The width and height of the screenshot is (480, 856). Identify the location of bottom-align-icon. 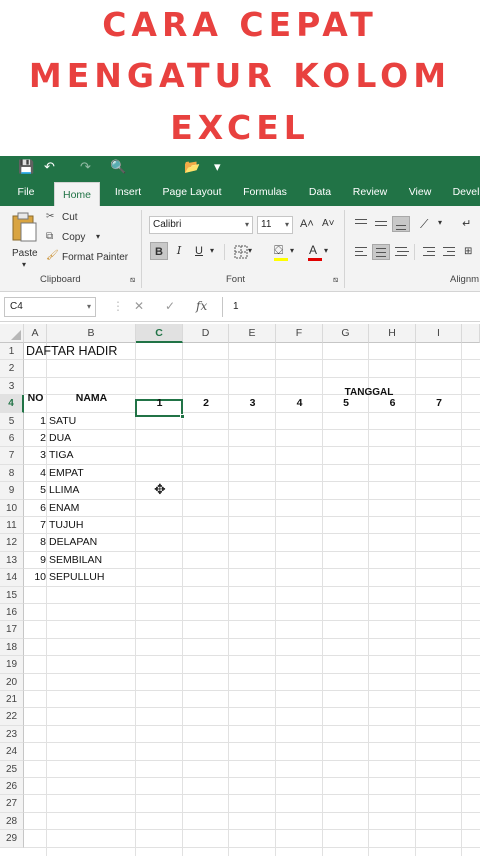
(401, 224).